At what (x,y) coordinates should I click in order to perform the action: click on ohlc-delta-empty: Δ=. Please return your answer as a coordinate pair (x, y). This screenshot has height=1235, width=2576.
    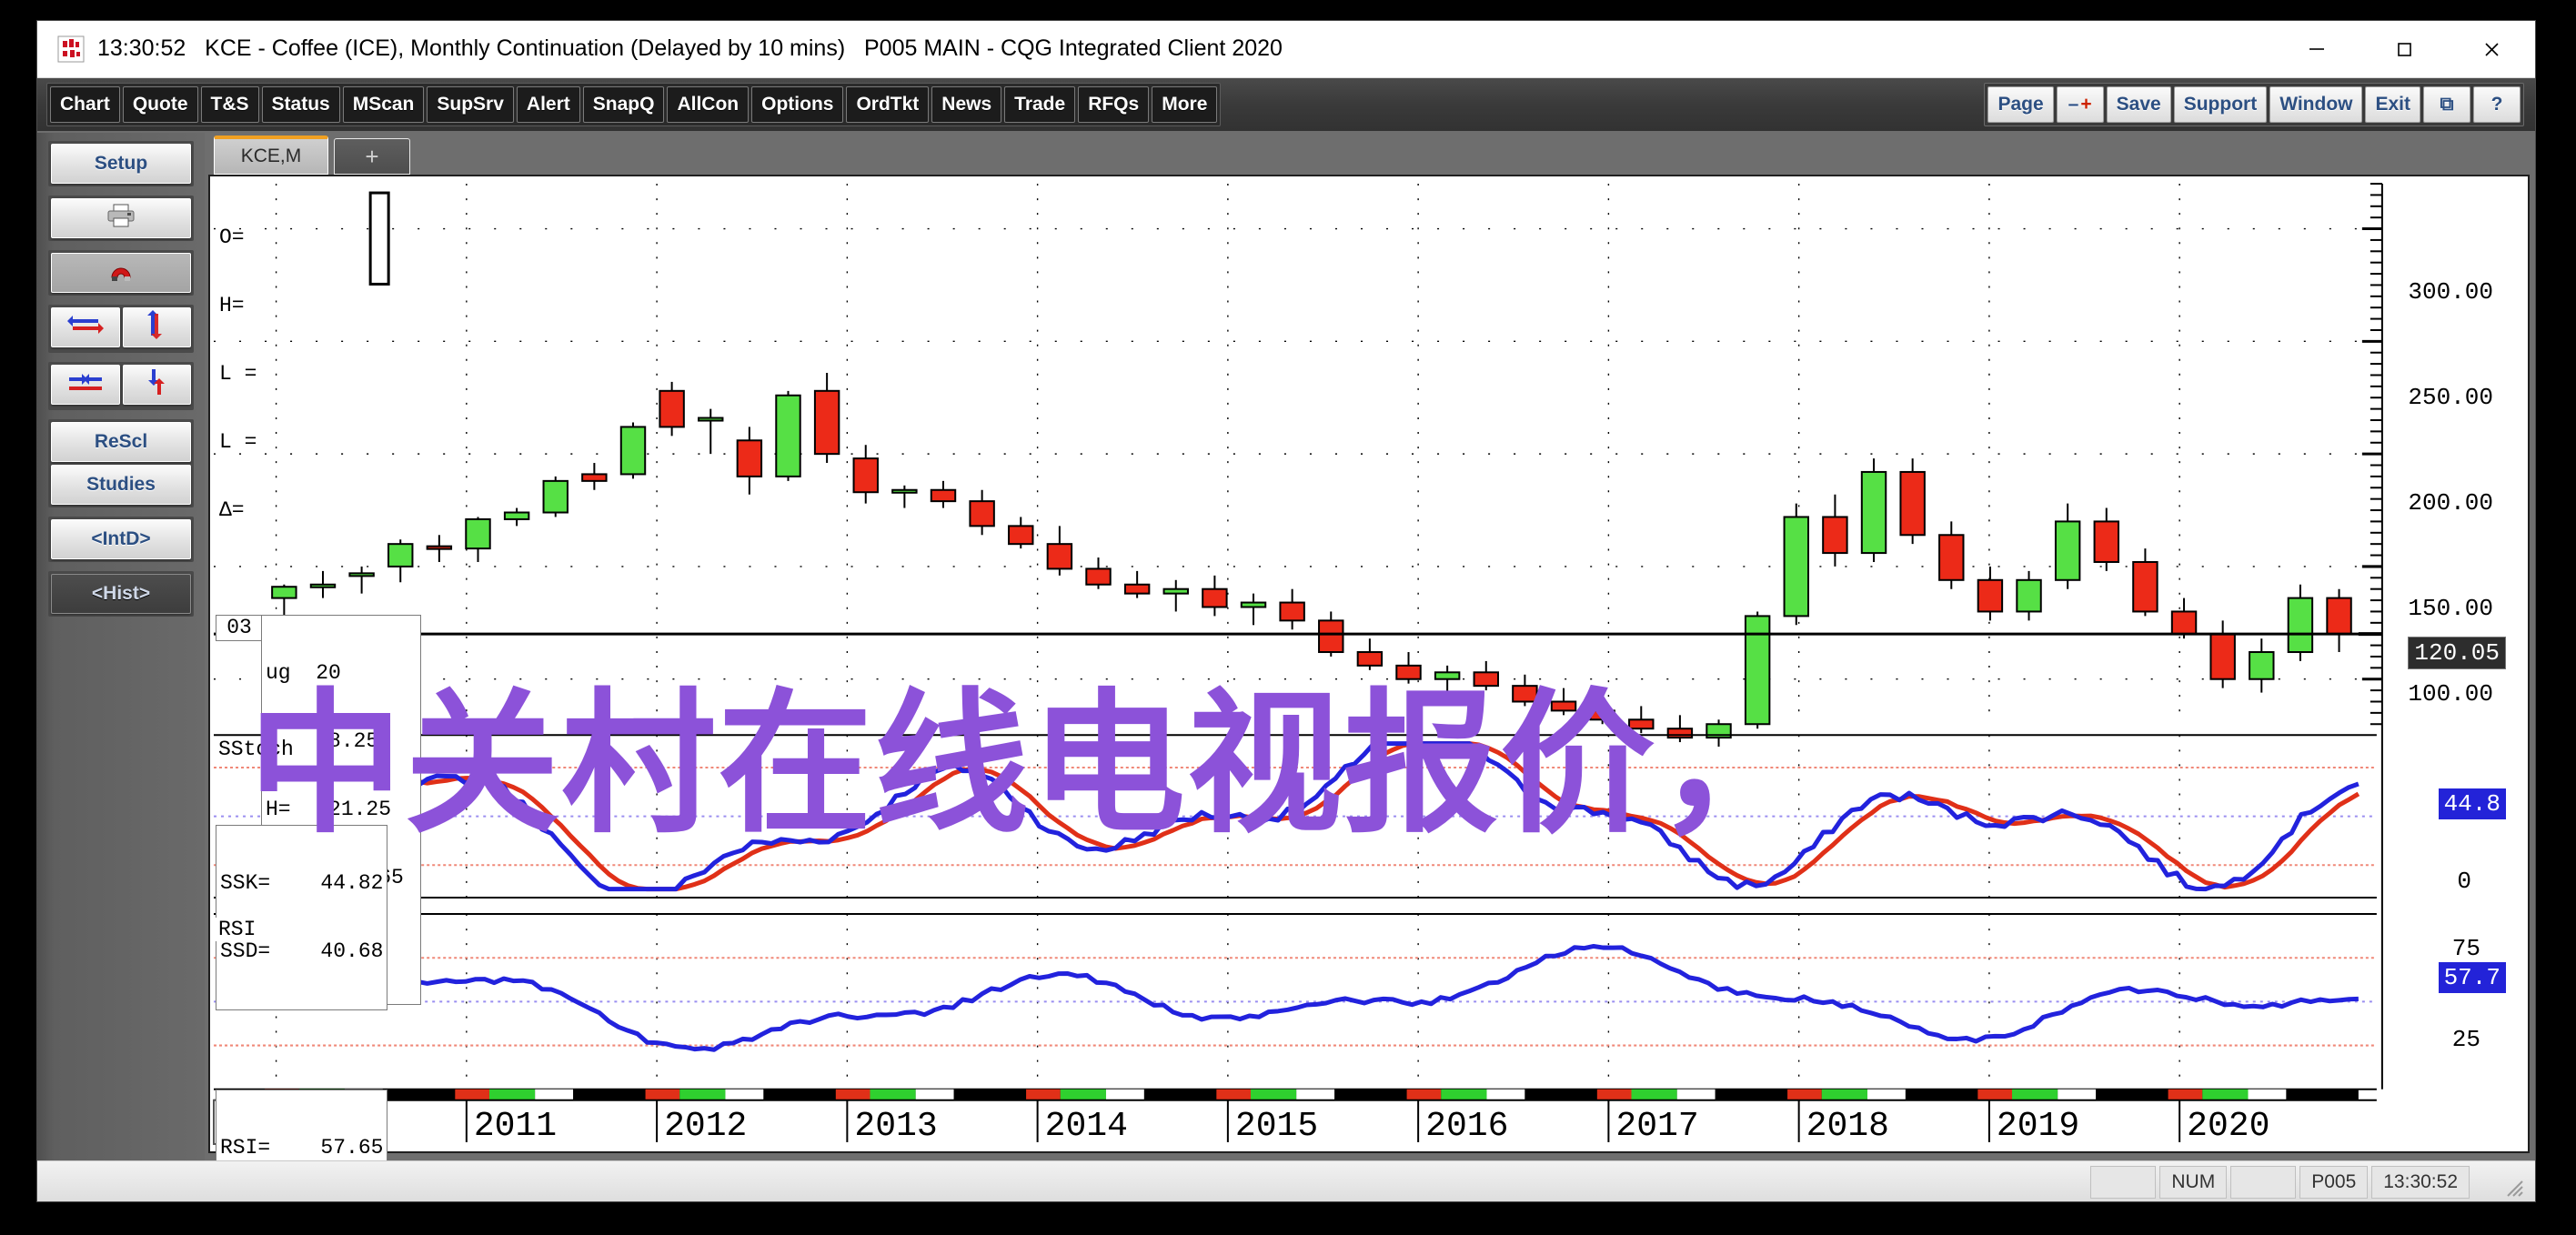
    Looking at the image, I should click on (232, 510).